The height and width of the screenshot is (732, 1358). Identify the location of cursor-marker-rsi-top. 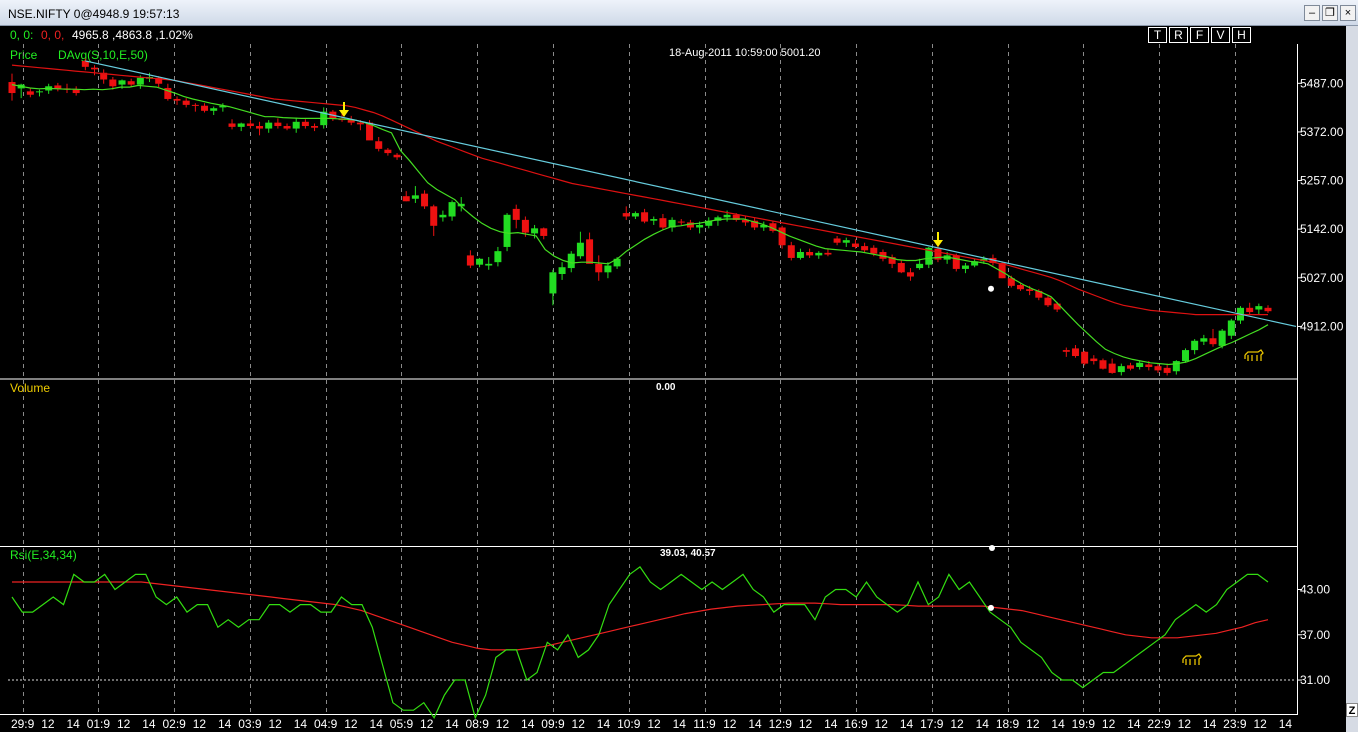
(992, 548).